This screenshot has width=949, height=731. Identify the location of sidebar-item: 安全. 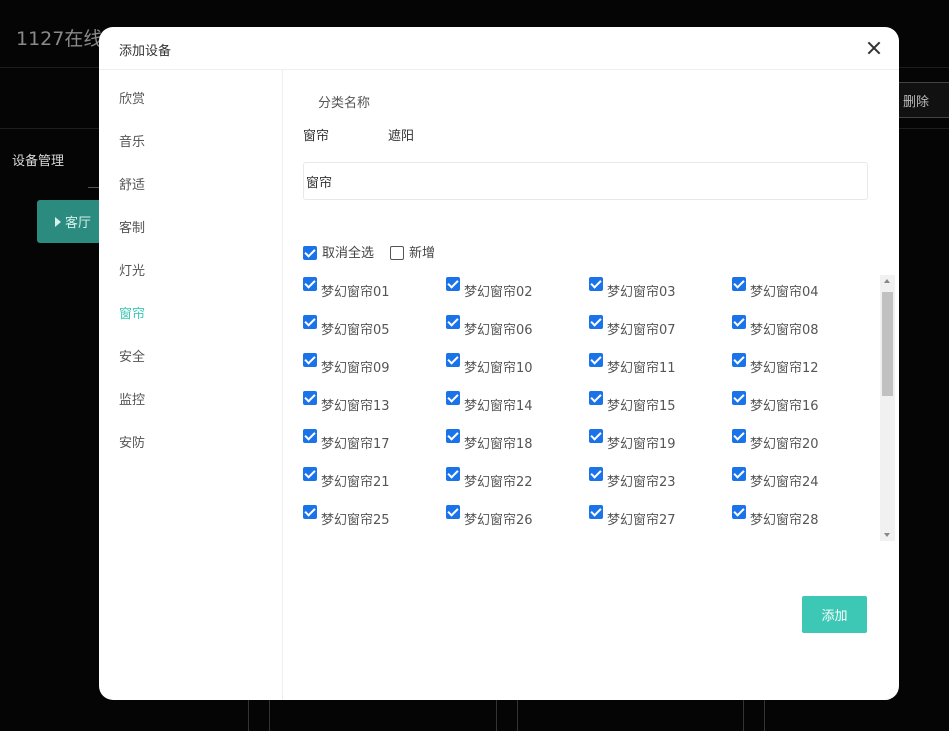
(132, 355).